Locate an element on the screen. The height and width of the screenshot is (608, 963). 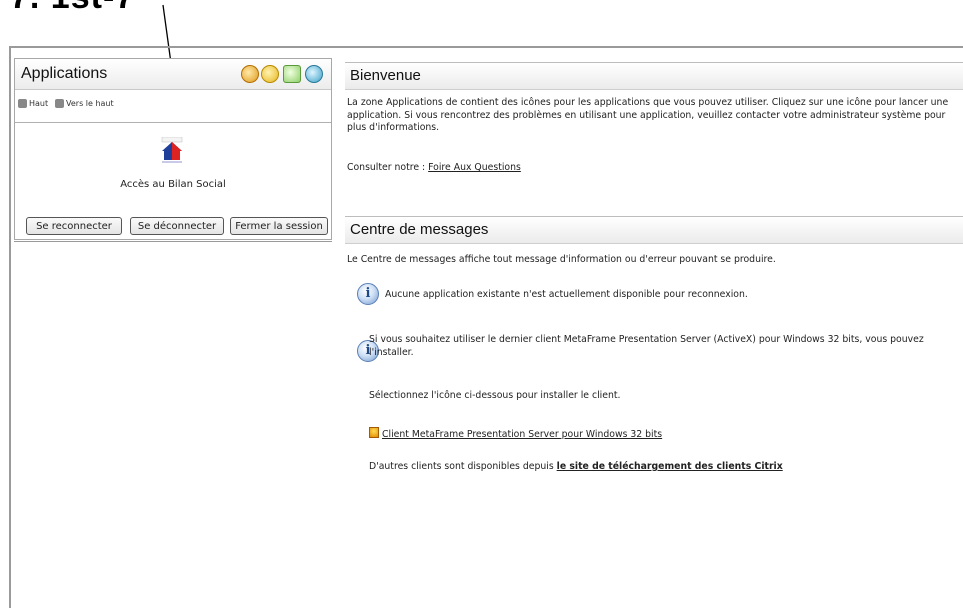
home-link: Haut is located at coordinates (33, 103).